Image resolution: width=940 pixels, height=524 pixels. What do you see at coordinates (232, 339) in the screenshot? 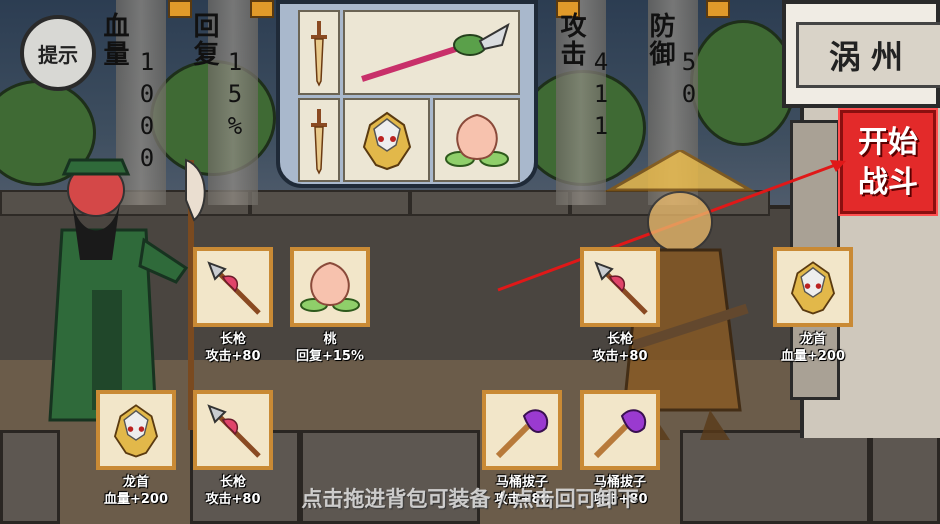
I see `player-item-name: 长枪` at bounding box center [232, 339].